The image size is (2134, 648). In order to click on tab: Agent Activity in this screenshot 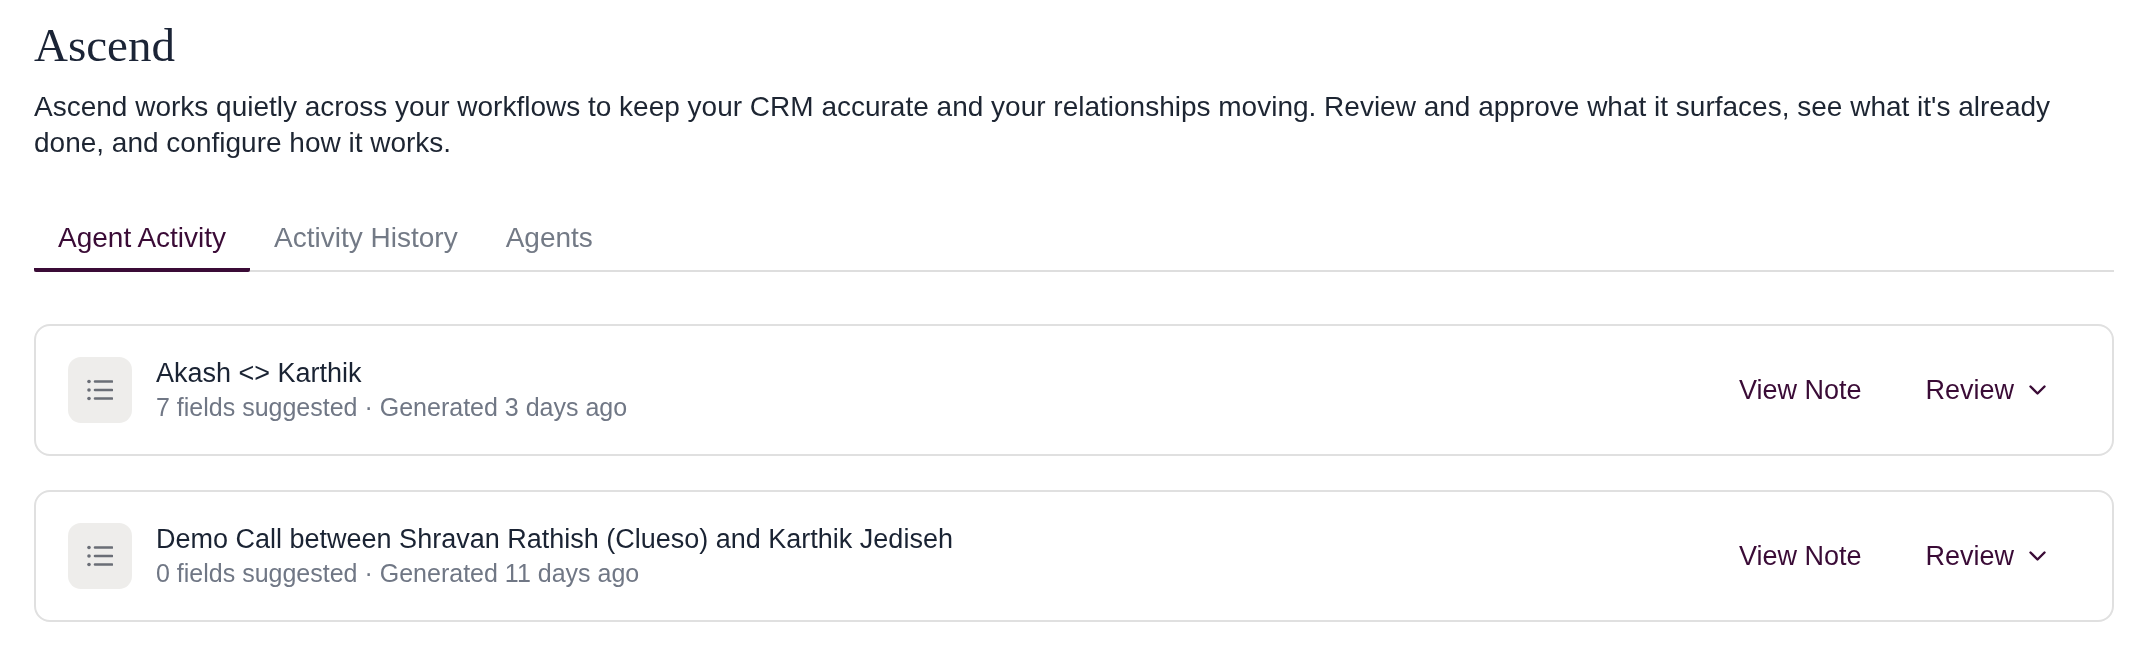, I will do `click(142, 239)`.